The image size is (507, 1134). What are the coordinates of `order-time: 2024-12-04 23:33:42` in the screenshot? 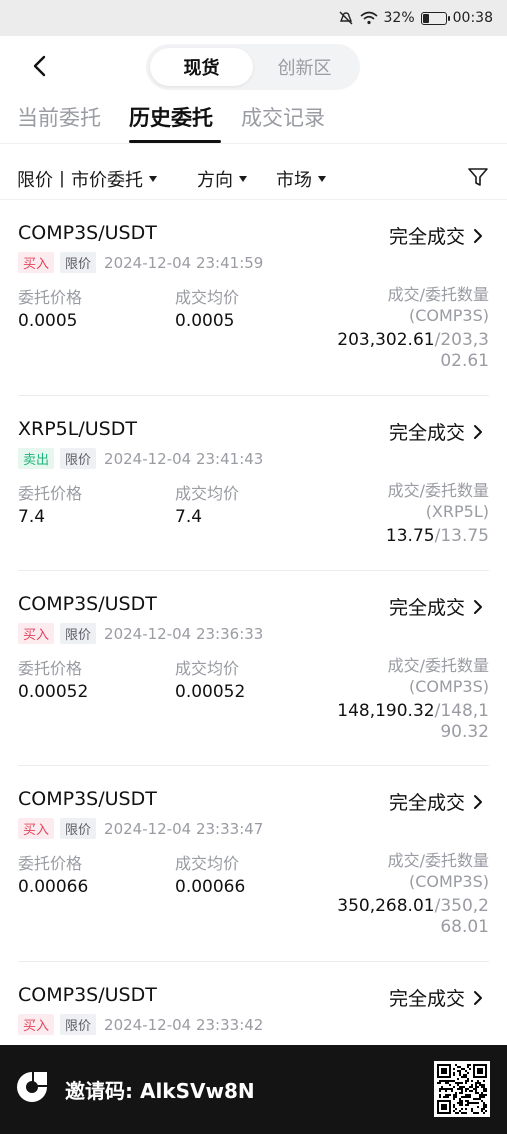 It's located at (184, 1024).